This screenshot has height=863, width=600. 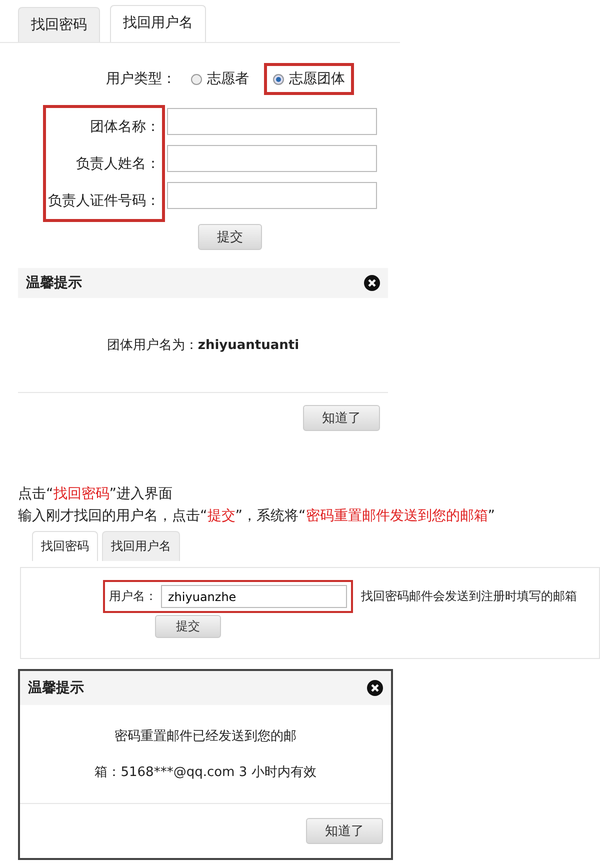 I want to click on radio-option: 志愿者, so click(x=220, y=79).